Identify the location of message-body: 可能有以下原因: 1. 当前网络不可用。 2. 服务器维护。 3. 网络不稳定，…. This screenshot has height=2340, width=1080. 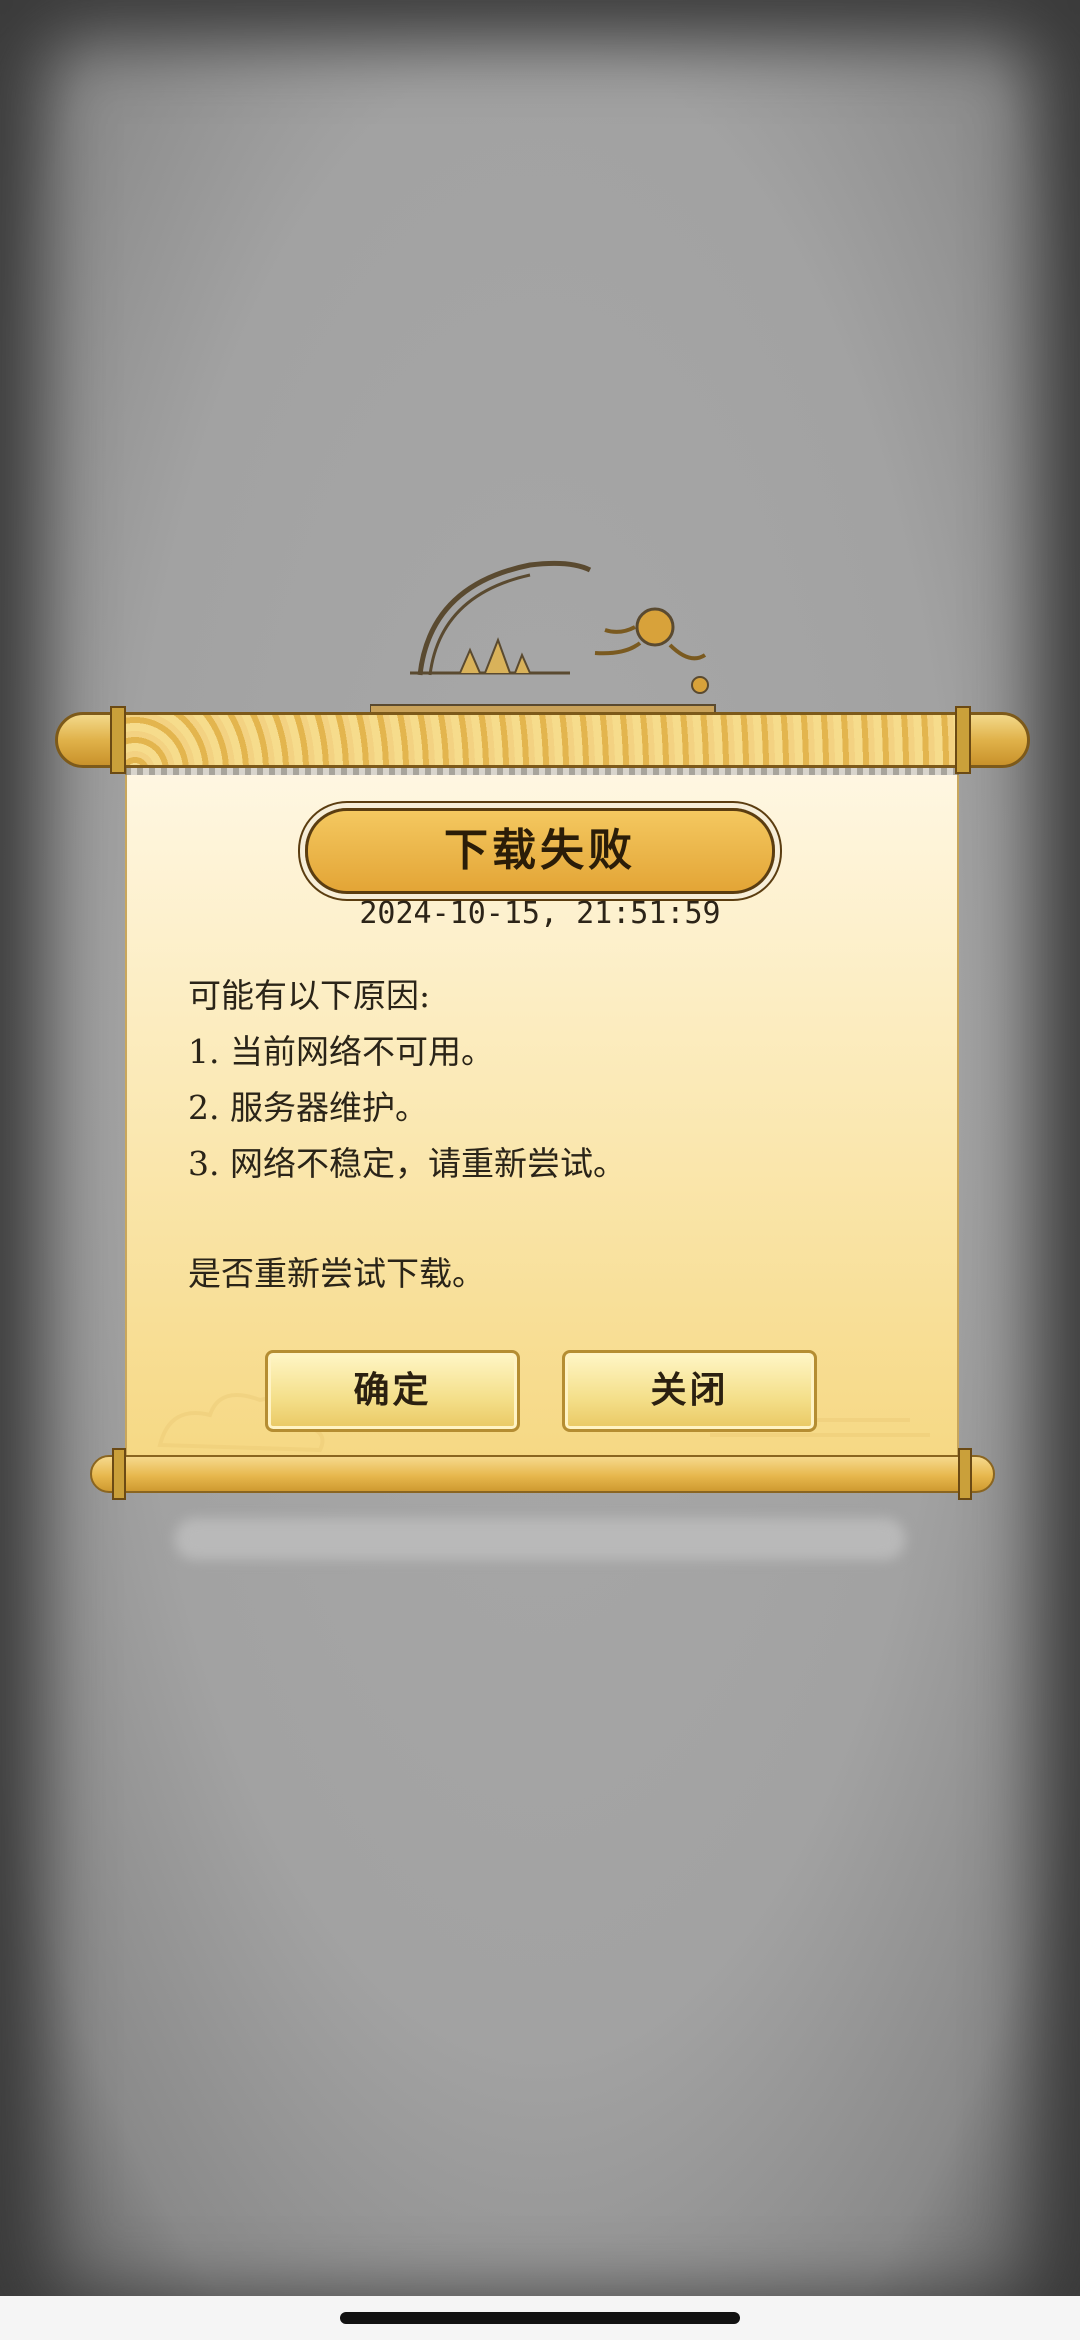
(548, 1135).